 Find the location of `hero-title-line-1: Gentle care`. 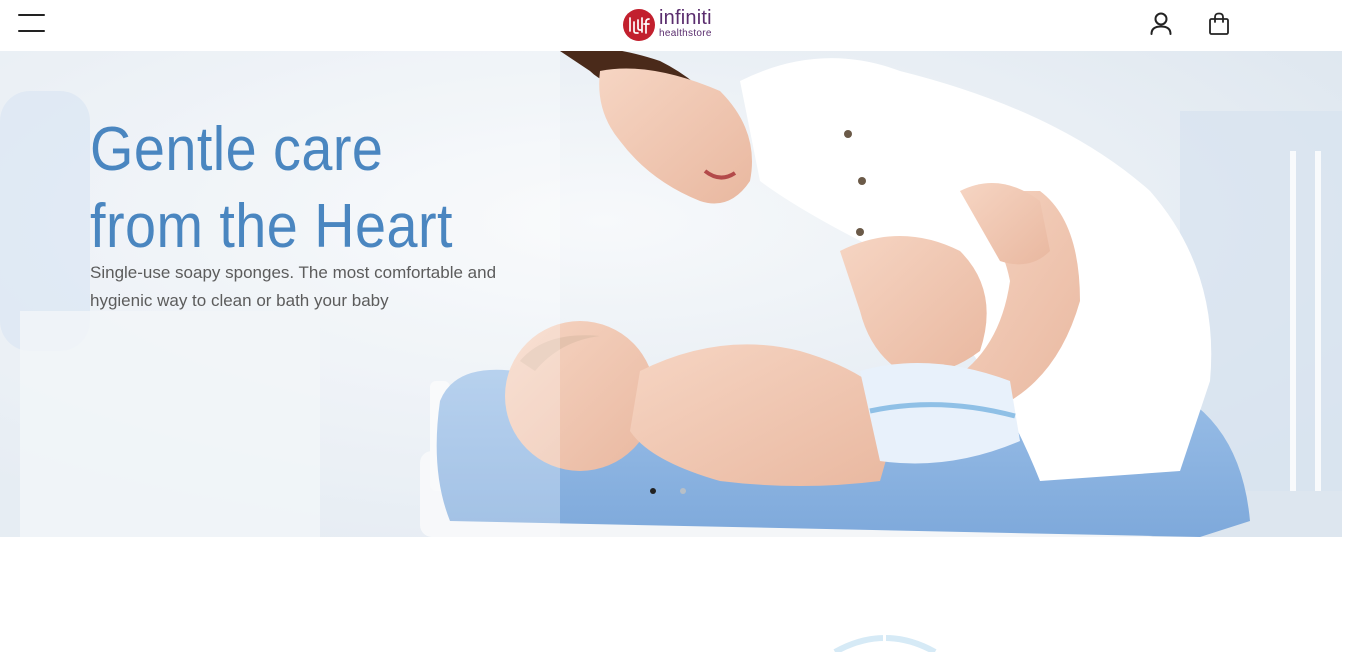

hero-title-line-1: Gentle care is located at coordinates (237, 149).